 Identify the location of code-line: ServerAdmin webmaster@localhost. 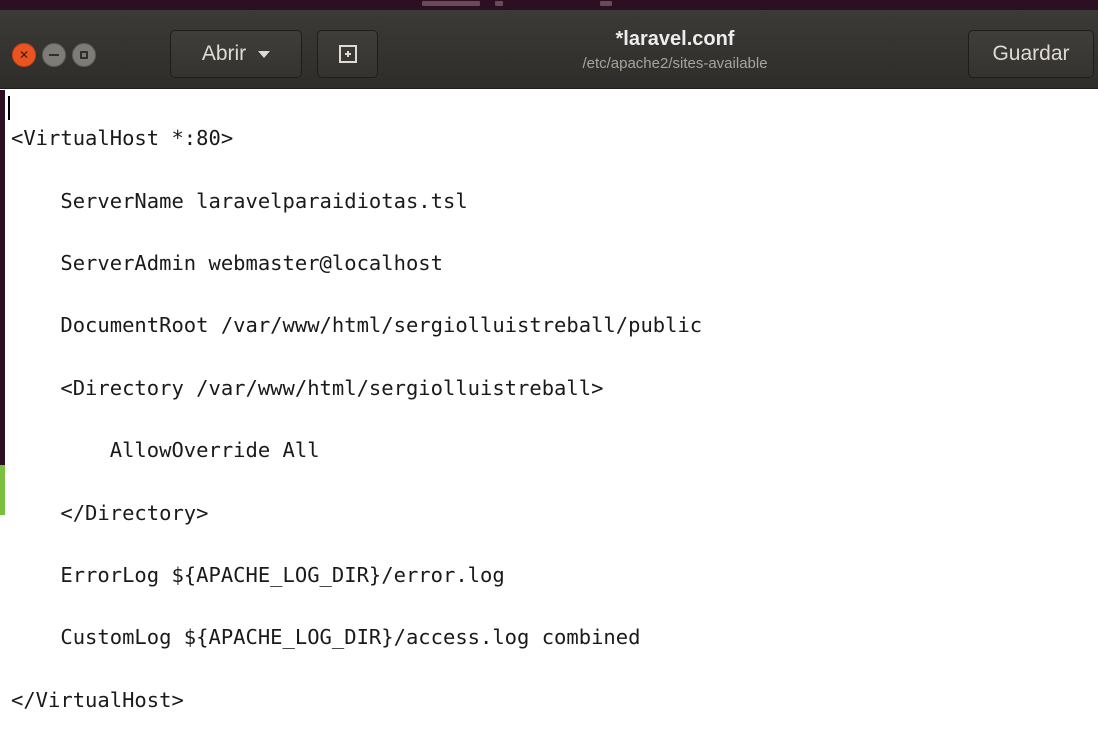
(356, 263).